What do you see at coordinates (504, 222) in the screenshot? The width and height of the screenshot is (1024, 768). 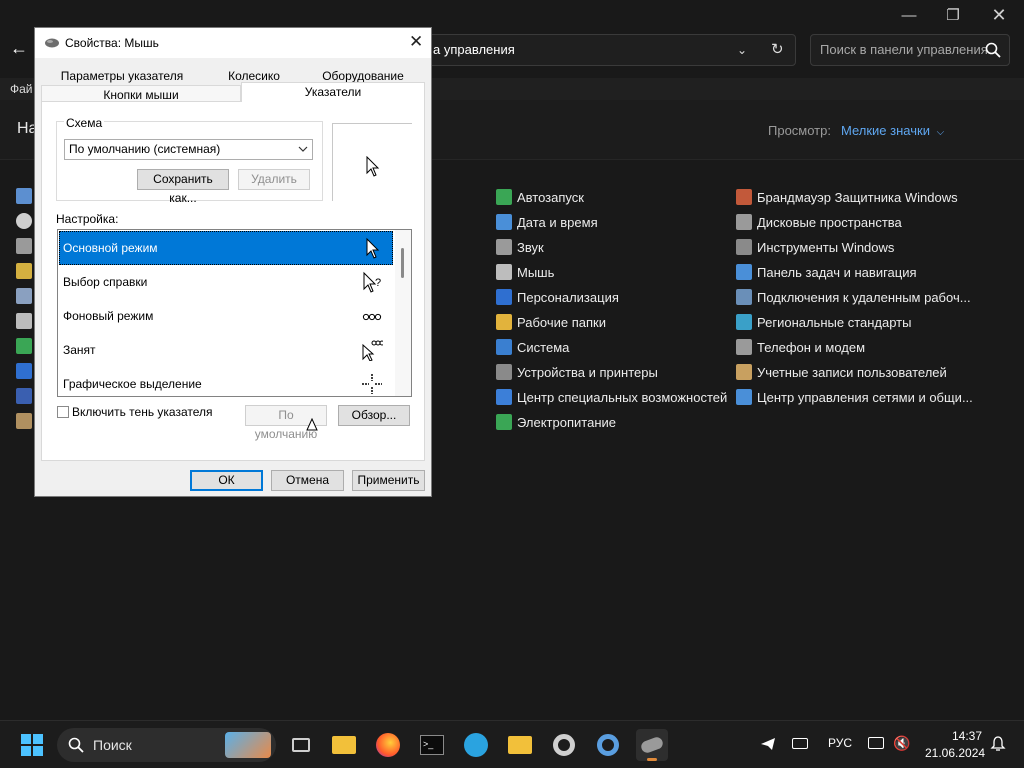 I see `clock-icon` at bounding box center [504, 222].